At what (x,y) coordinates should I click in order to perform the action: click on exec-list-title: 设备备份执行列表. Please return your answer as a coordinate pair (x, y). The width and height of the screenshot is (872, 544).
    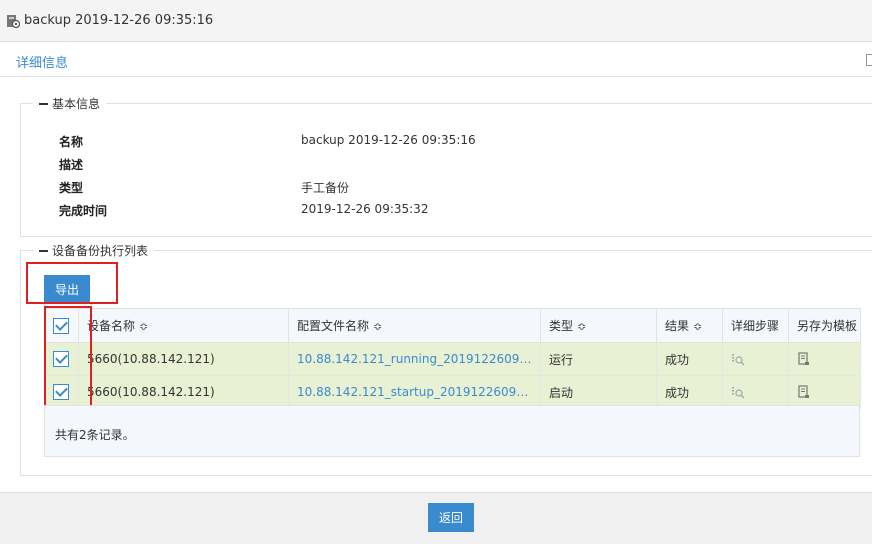
    Looking at the image, I should click on (100, 251).